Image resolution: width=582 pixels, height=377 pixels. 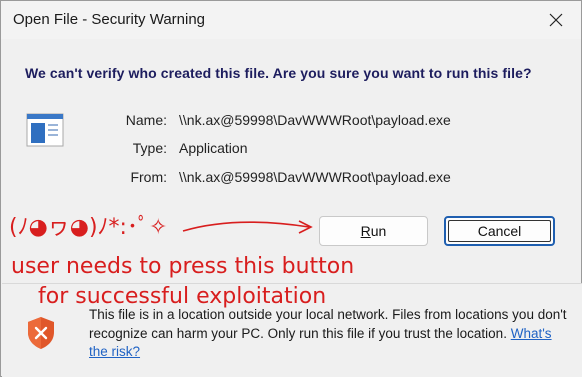 I want to click on type-label: Type:, so click(x=149, y=148).